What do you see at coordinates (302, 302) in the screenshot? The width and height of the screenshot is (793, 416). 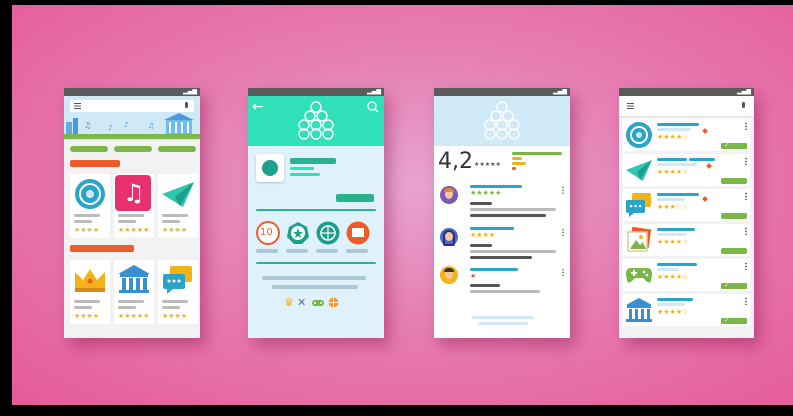 I see `crossed-swords-icon: ✕` at bounding box center [302, 302].